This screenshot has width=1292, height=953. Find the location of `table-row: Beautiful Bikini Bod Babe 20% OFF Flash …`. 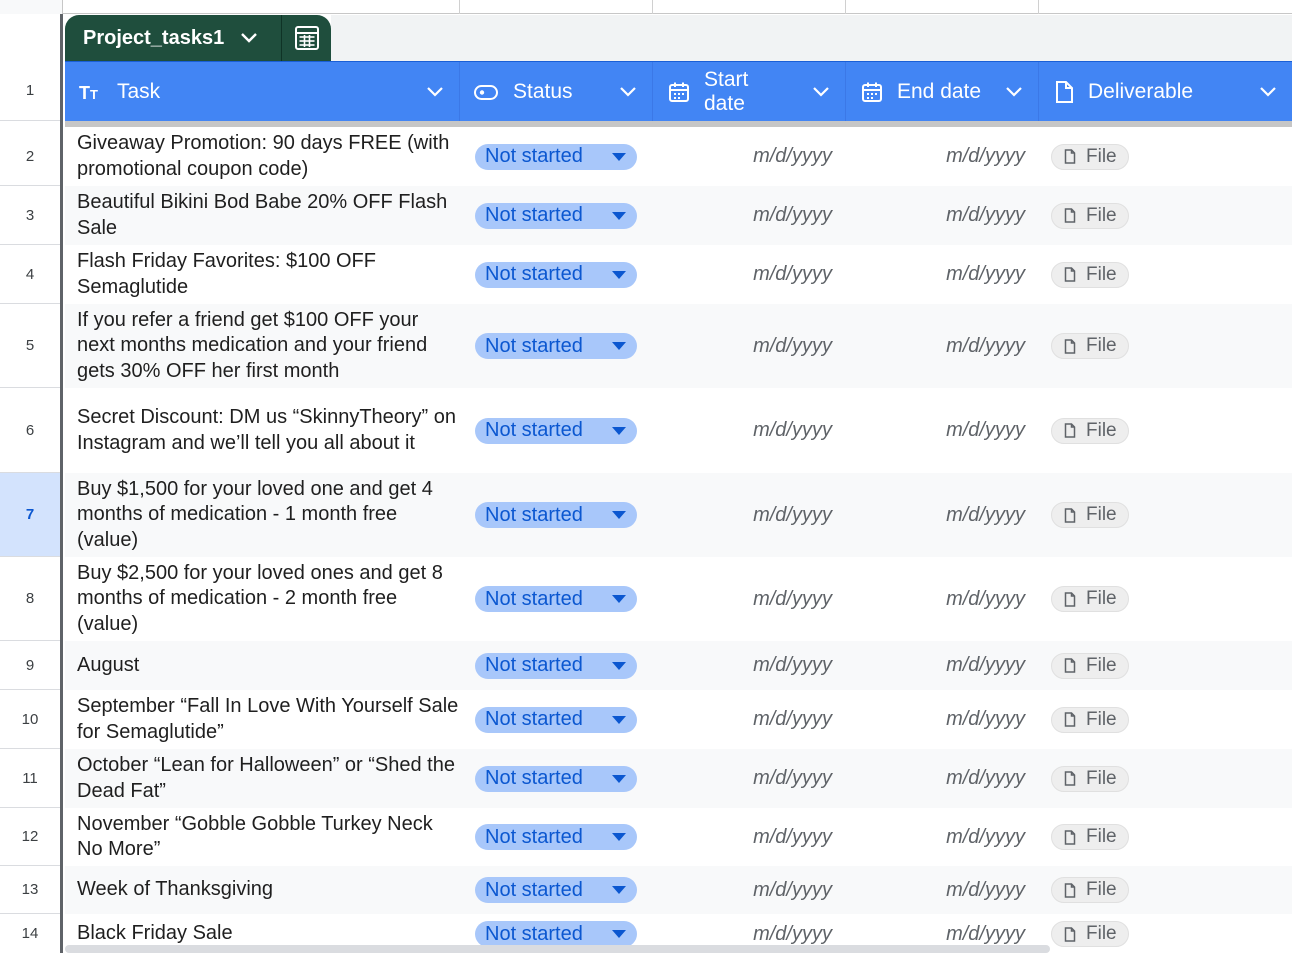

table-row: Beautiful Bikini Bod Babe 20% OFF Flash … is located at coordinates (678, 215).